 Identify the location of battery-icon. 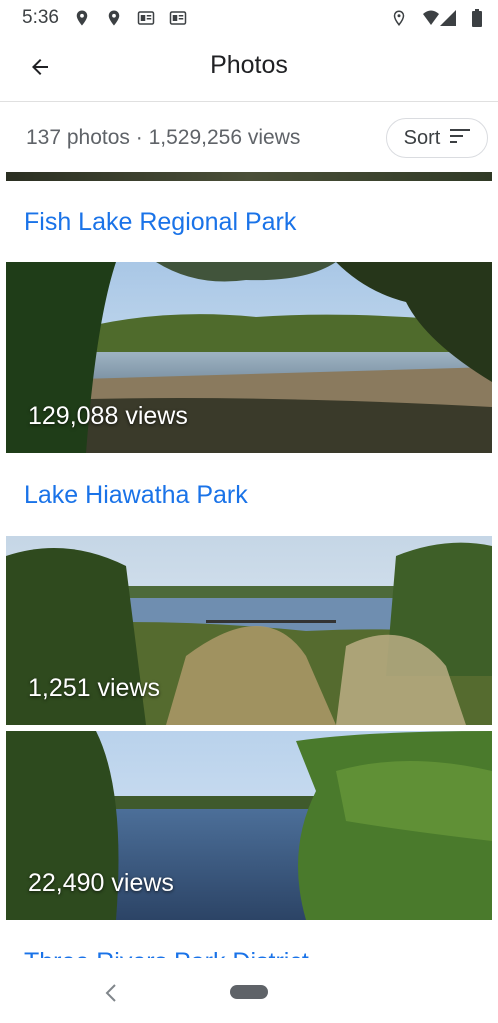
(477, 18).